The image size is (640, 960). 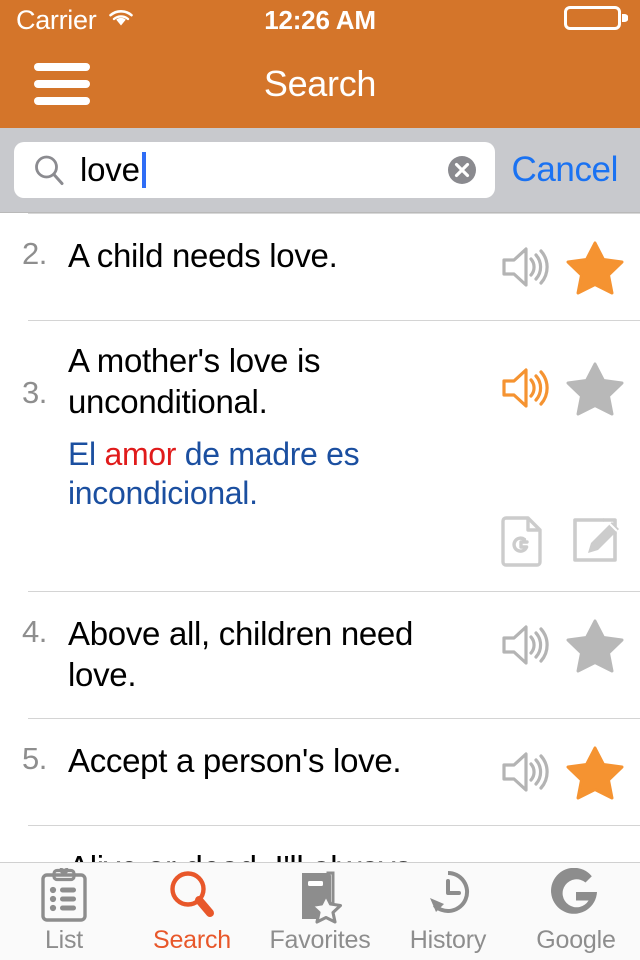 I want to click on translation-highlight: amor, so click(x=140, y=453).